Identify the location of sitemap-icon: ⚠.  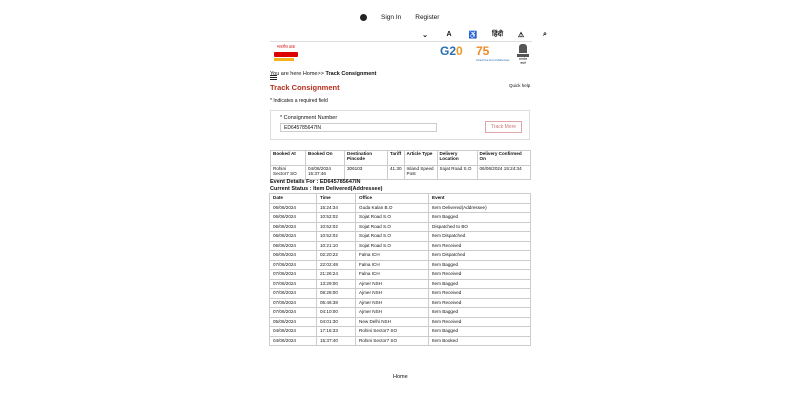
(521, 35).